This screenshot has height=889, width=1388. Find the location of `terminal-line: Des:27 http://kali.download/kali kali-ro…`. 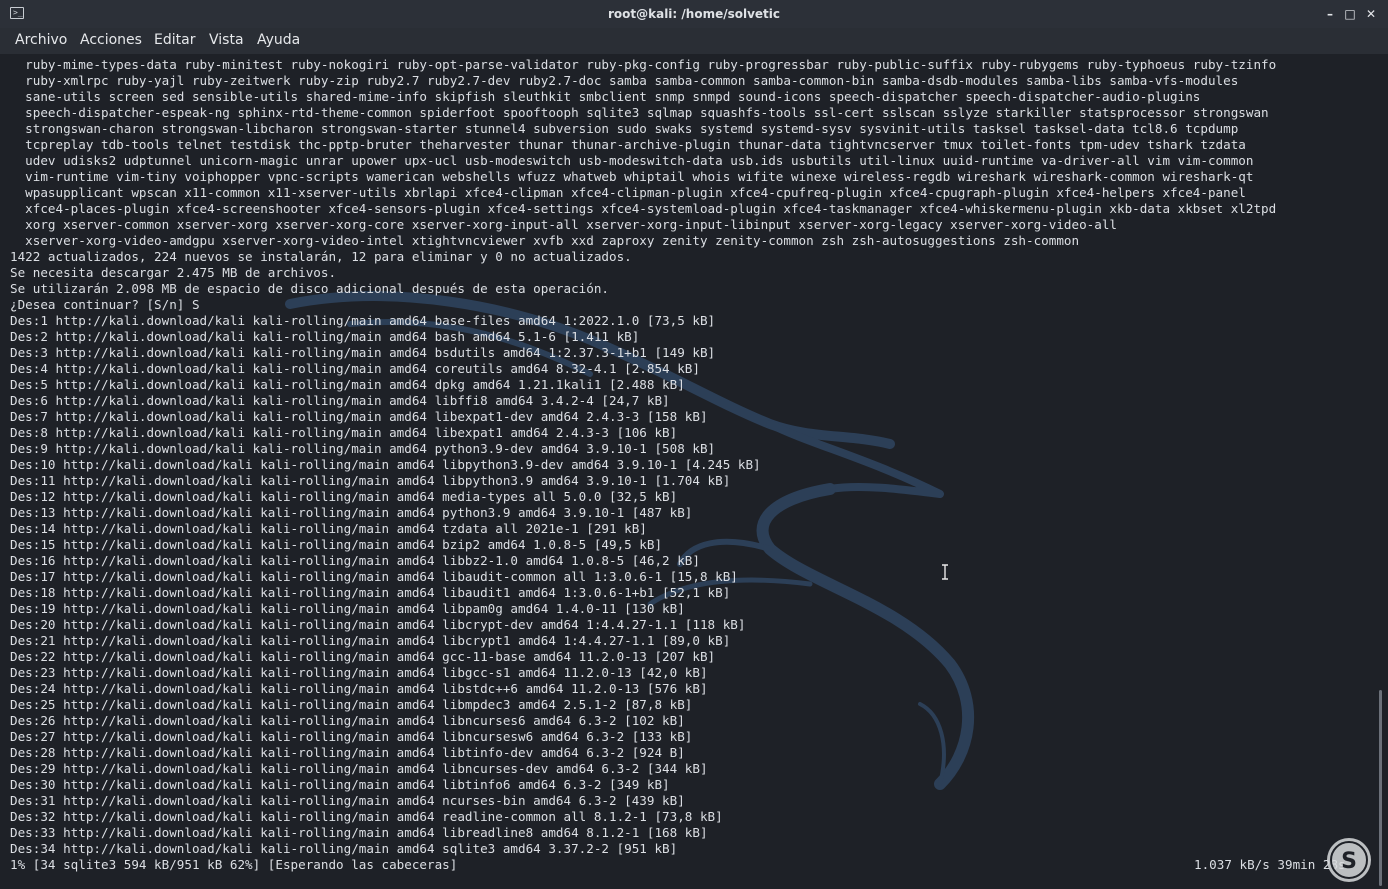

terminal-line: Des:27 http://kali.download/kali kali-ro… is located at coordinates (351, 736).